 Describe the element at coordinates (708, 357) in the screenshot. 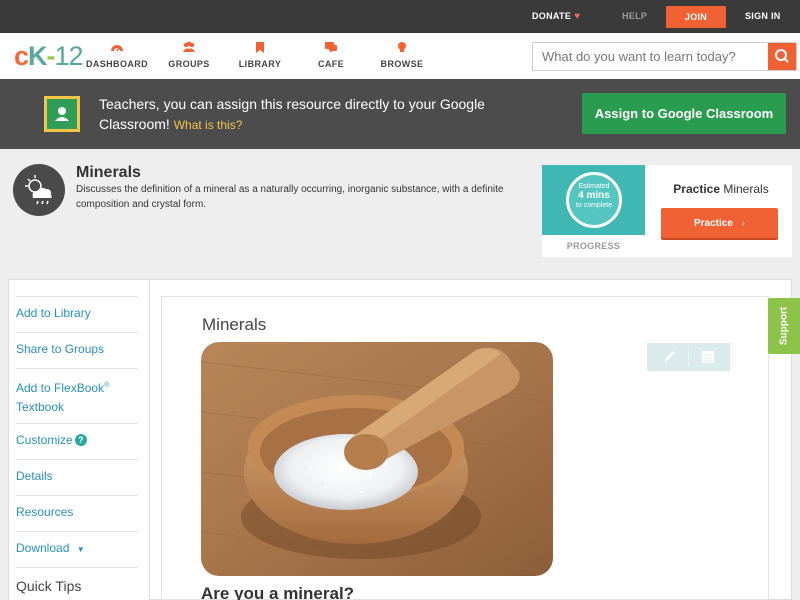

I see `notes-icon` at that location.